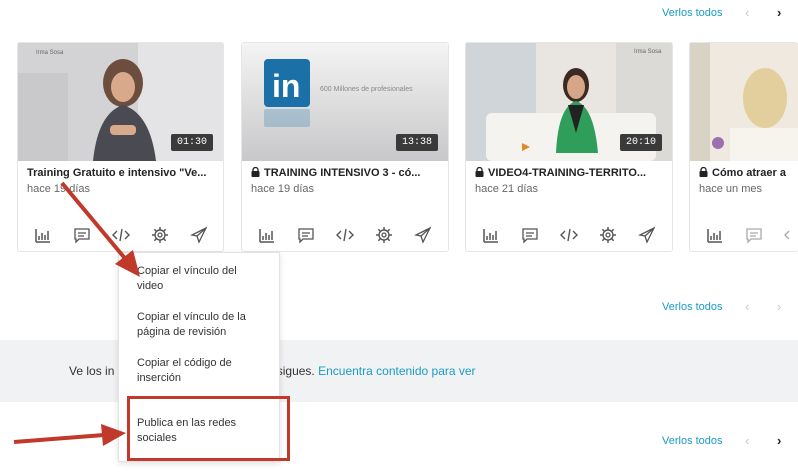 The height and width of the screenshot is (472, 798). What do you see at coordinates (92, 371) in the screenshot?
I see `banner-prefix: Ve los in` at bounding box center [92, 371].